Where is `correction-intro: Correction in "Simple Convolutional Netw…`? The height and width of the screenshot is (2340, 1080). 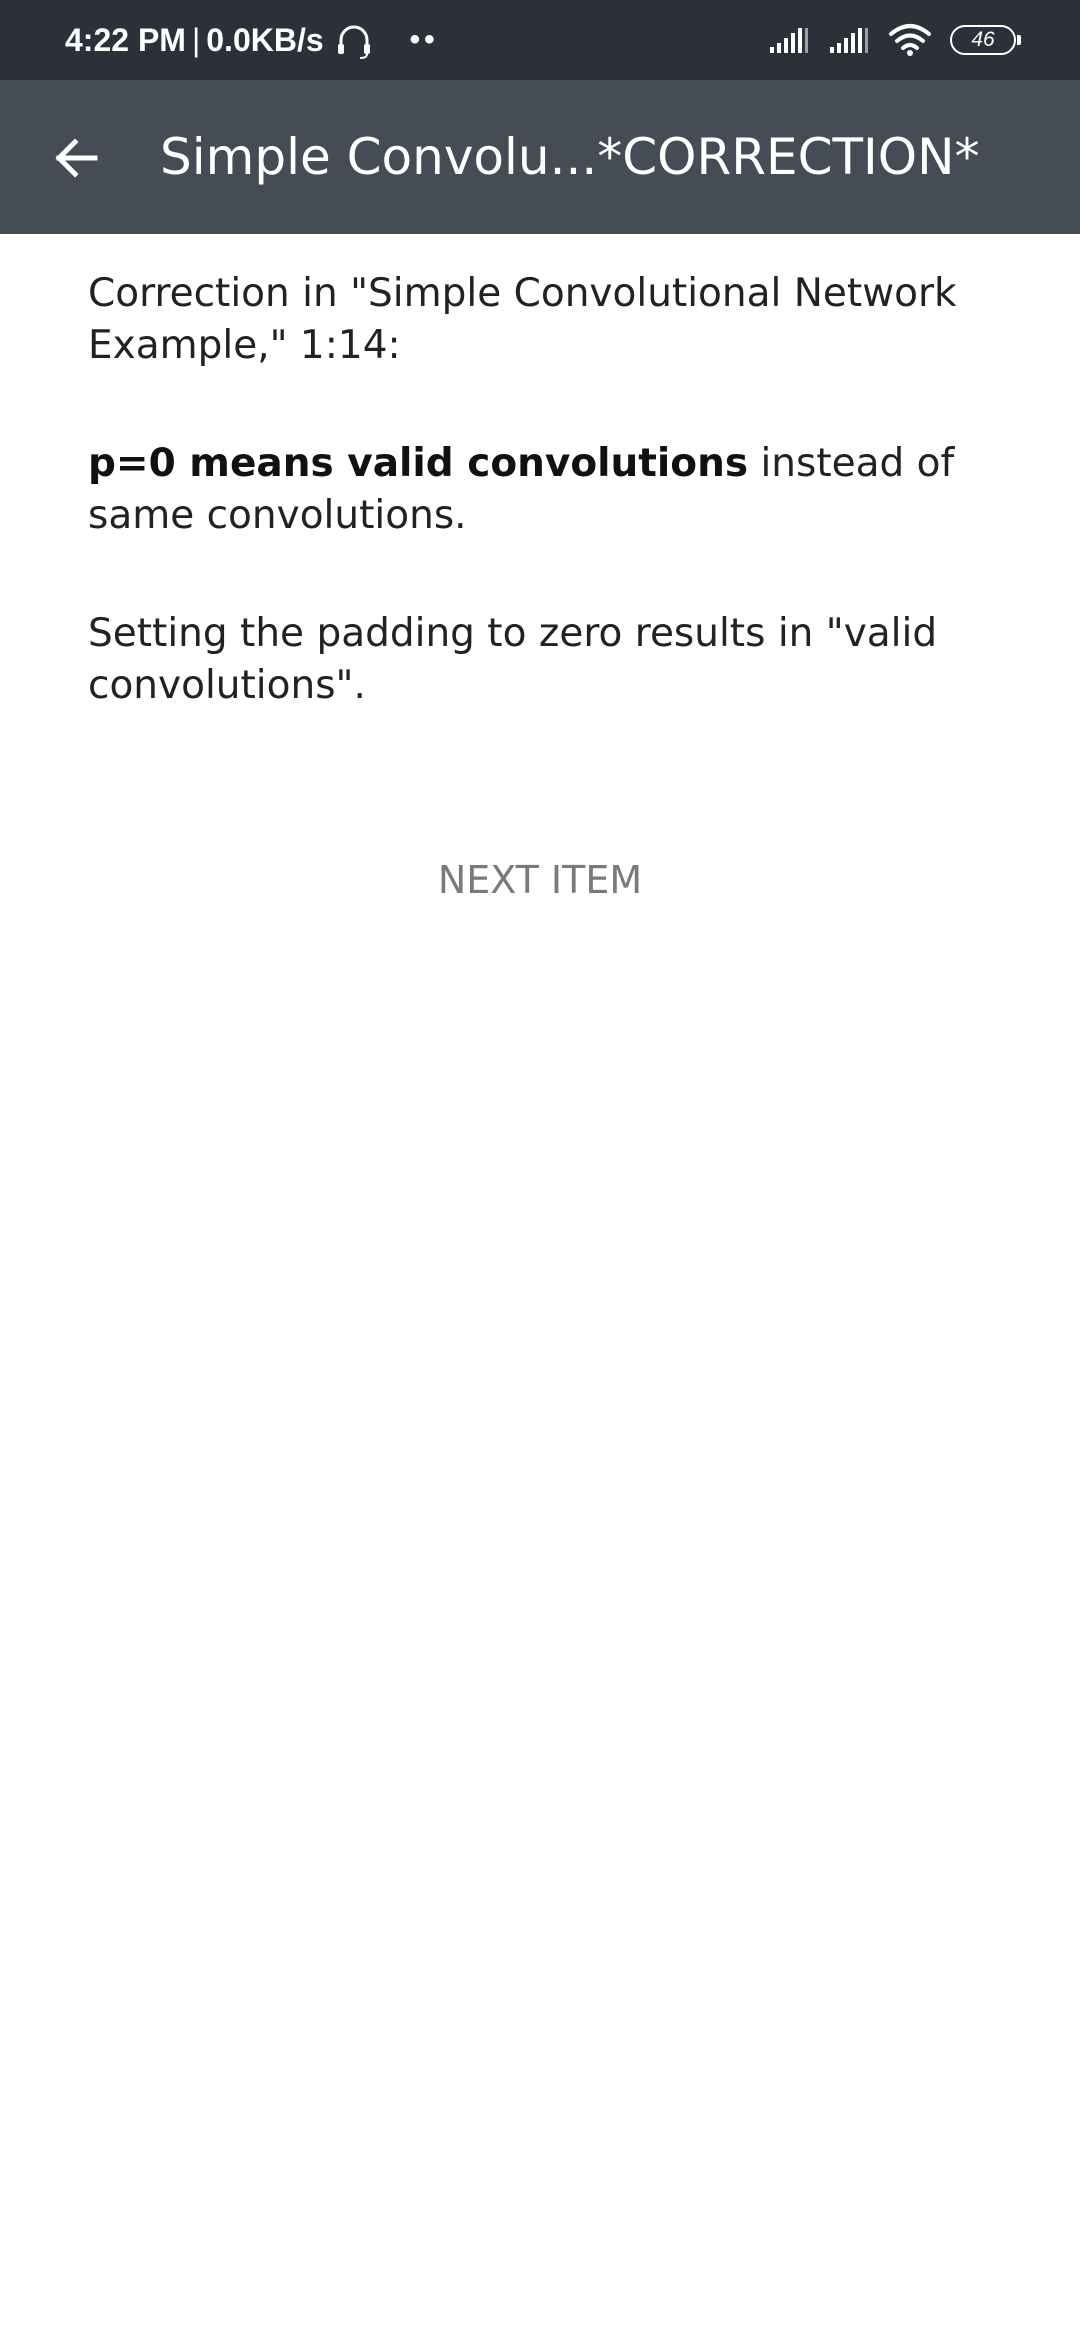 correction-intro: Correction in "Simple Convolutional Netw… is located at coordinates (522, 319).